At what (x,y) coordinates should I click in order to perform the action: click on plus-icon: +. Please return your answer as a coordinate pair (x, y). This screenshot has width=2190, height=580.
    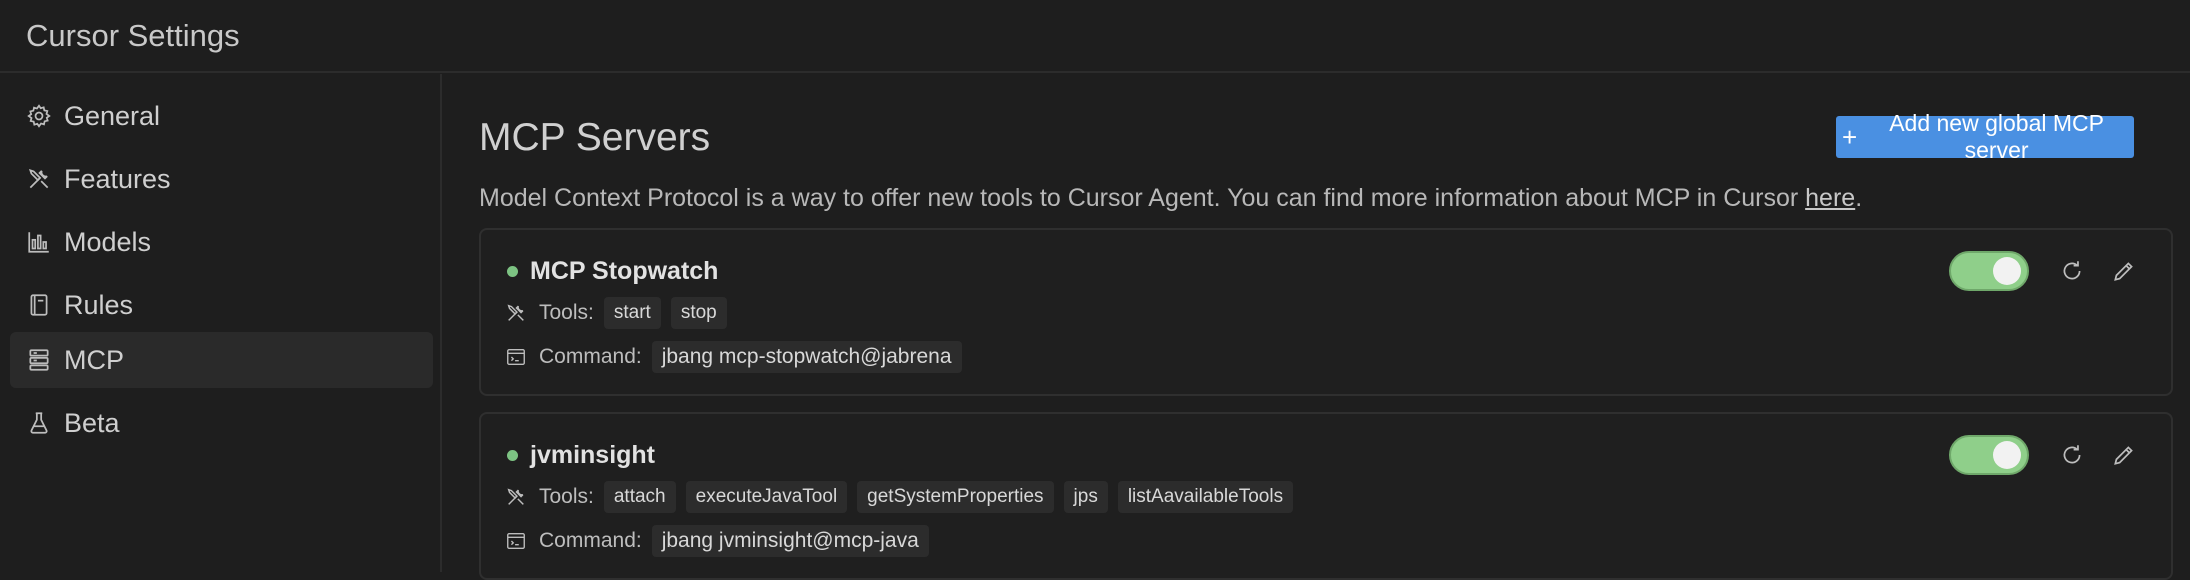
    Looking at the image, I should click on (1850, 137).